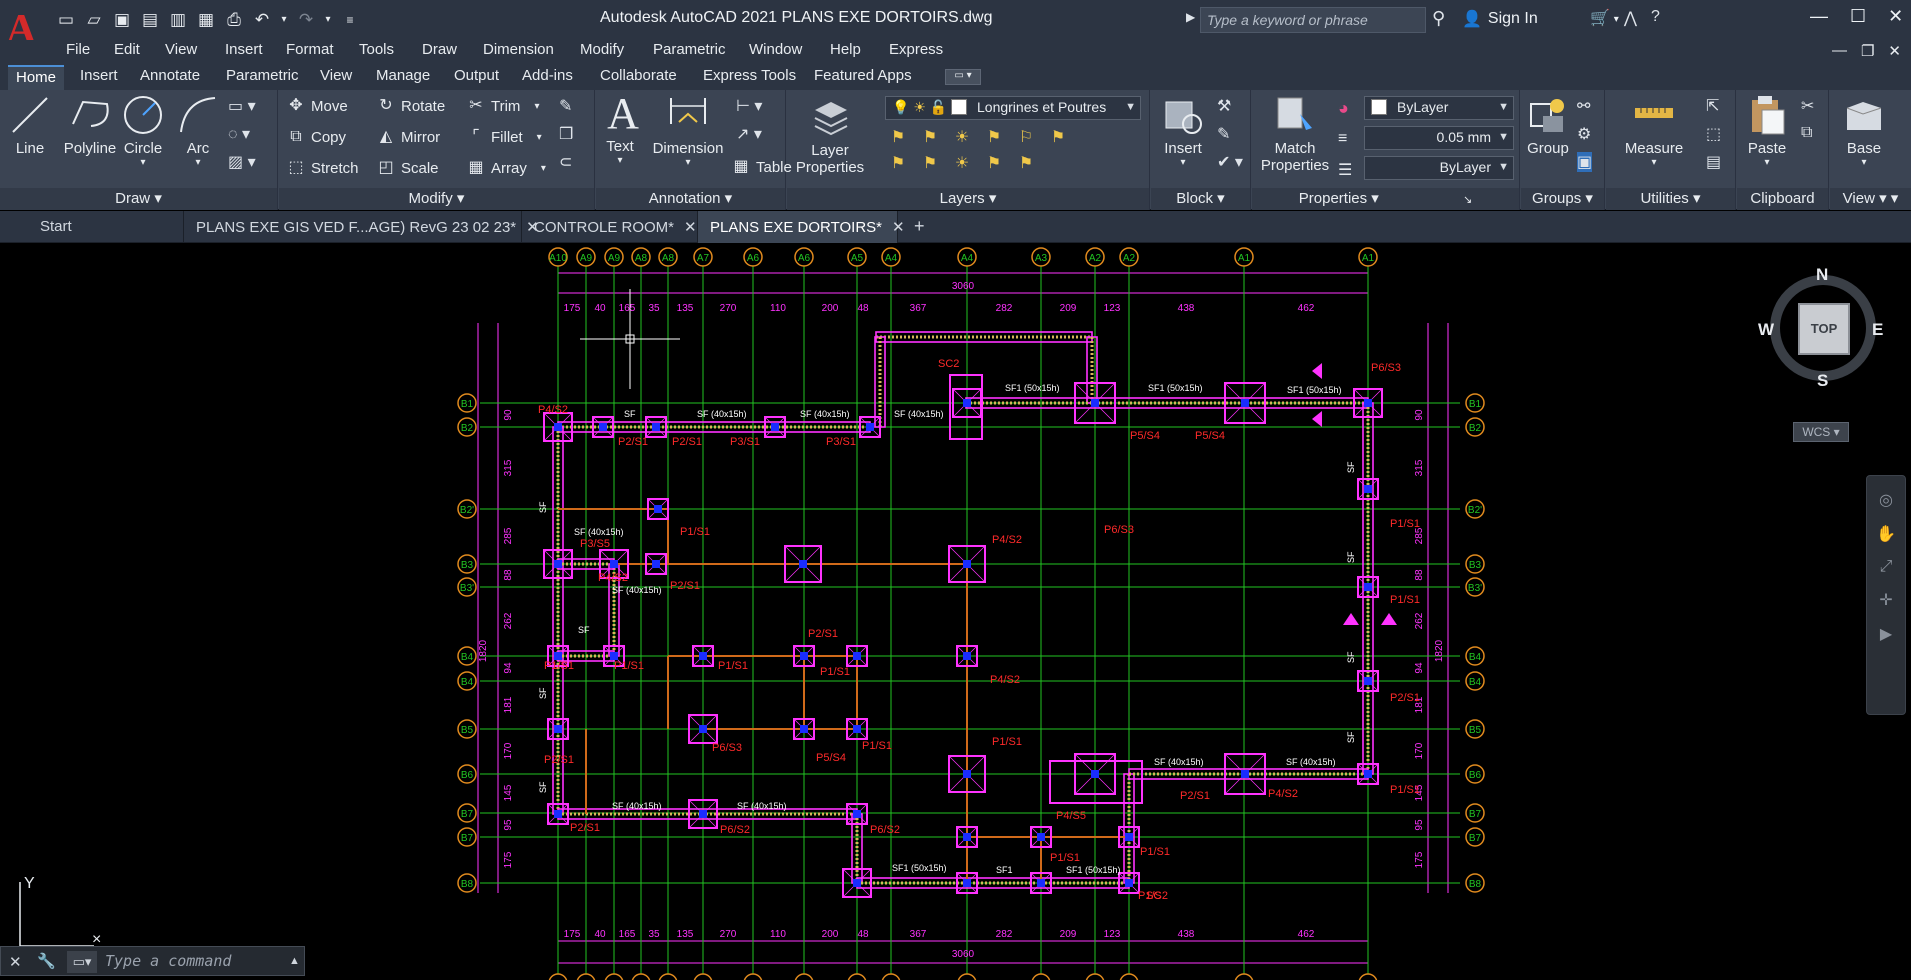 The image size is (1911, 980). I want to click on search-icon: ⚲, so click(1438, 18).